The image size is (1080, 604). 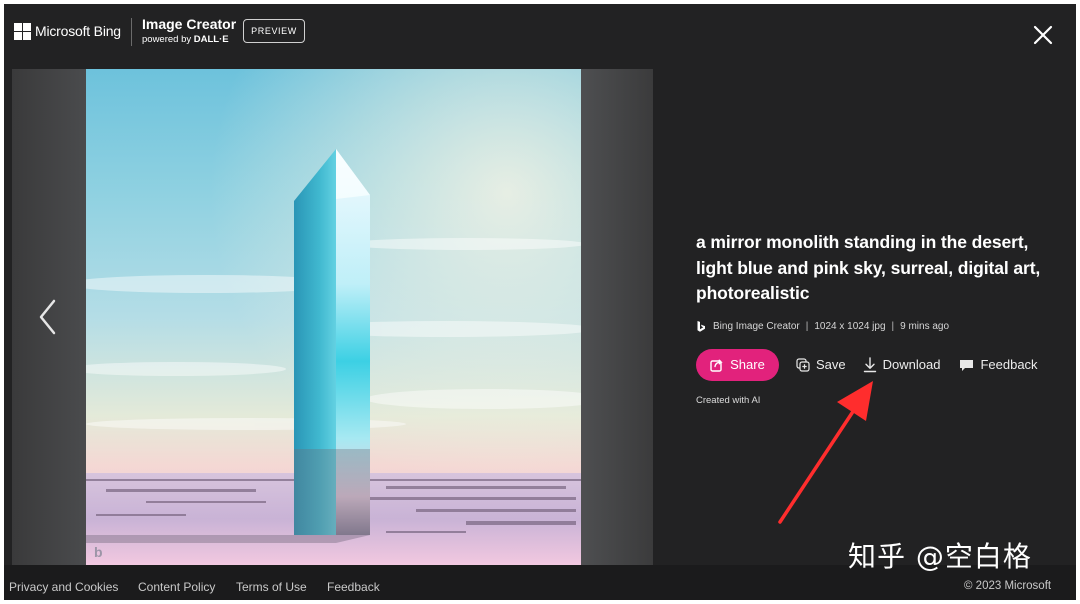 I want to click on download-button: Download, so click(x=902, y=364).